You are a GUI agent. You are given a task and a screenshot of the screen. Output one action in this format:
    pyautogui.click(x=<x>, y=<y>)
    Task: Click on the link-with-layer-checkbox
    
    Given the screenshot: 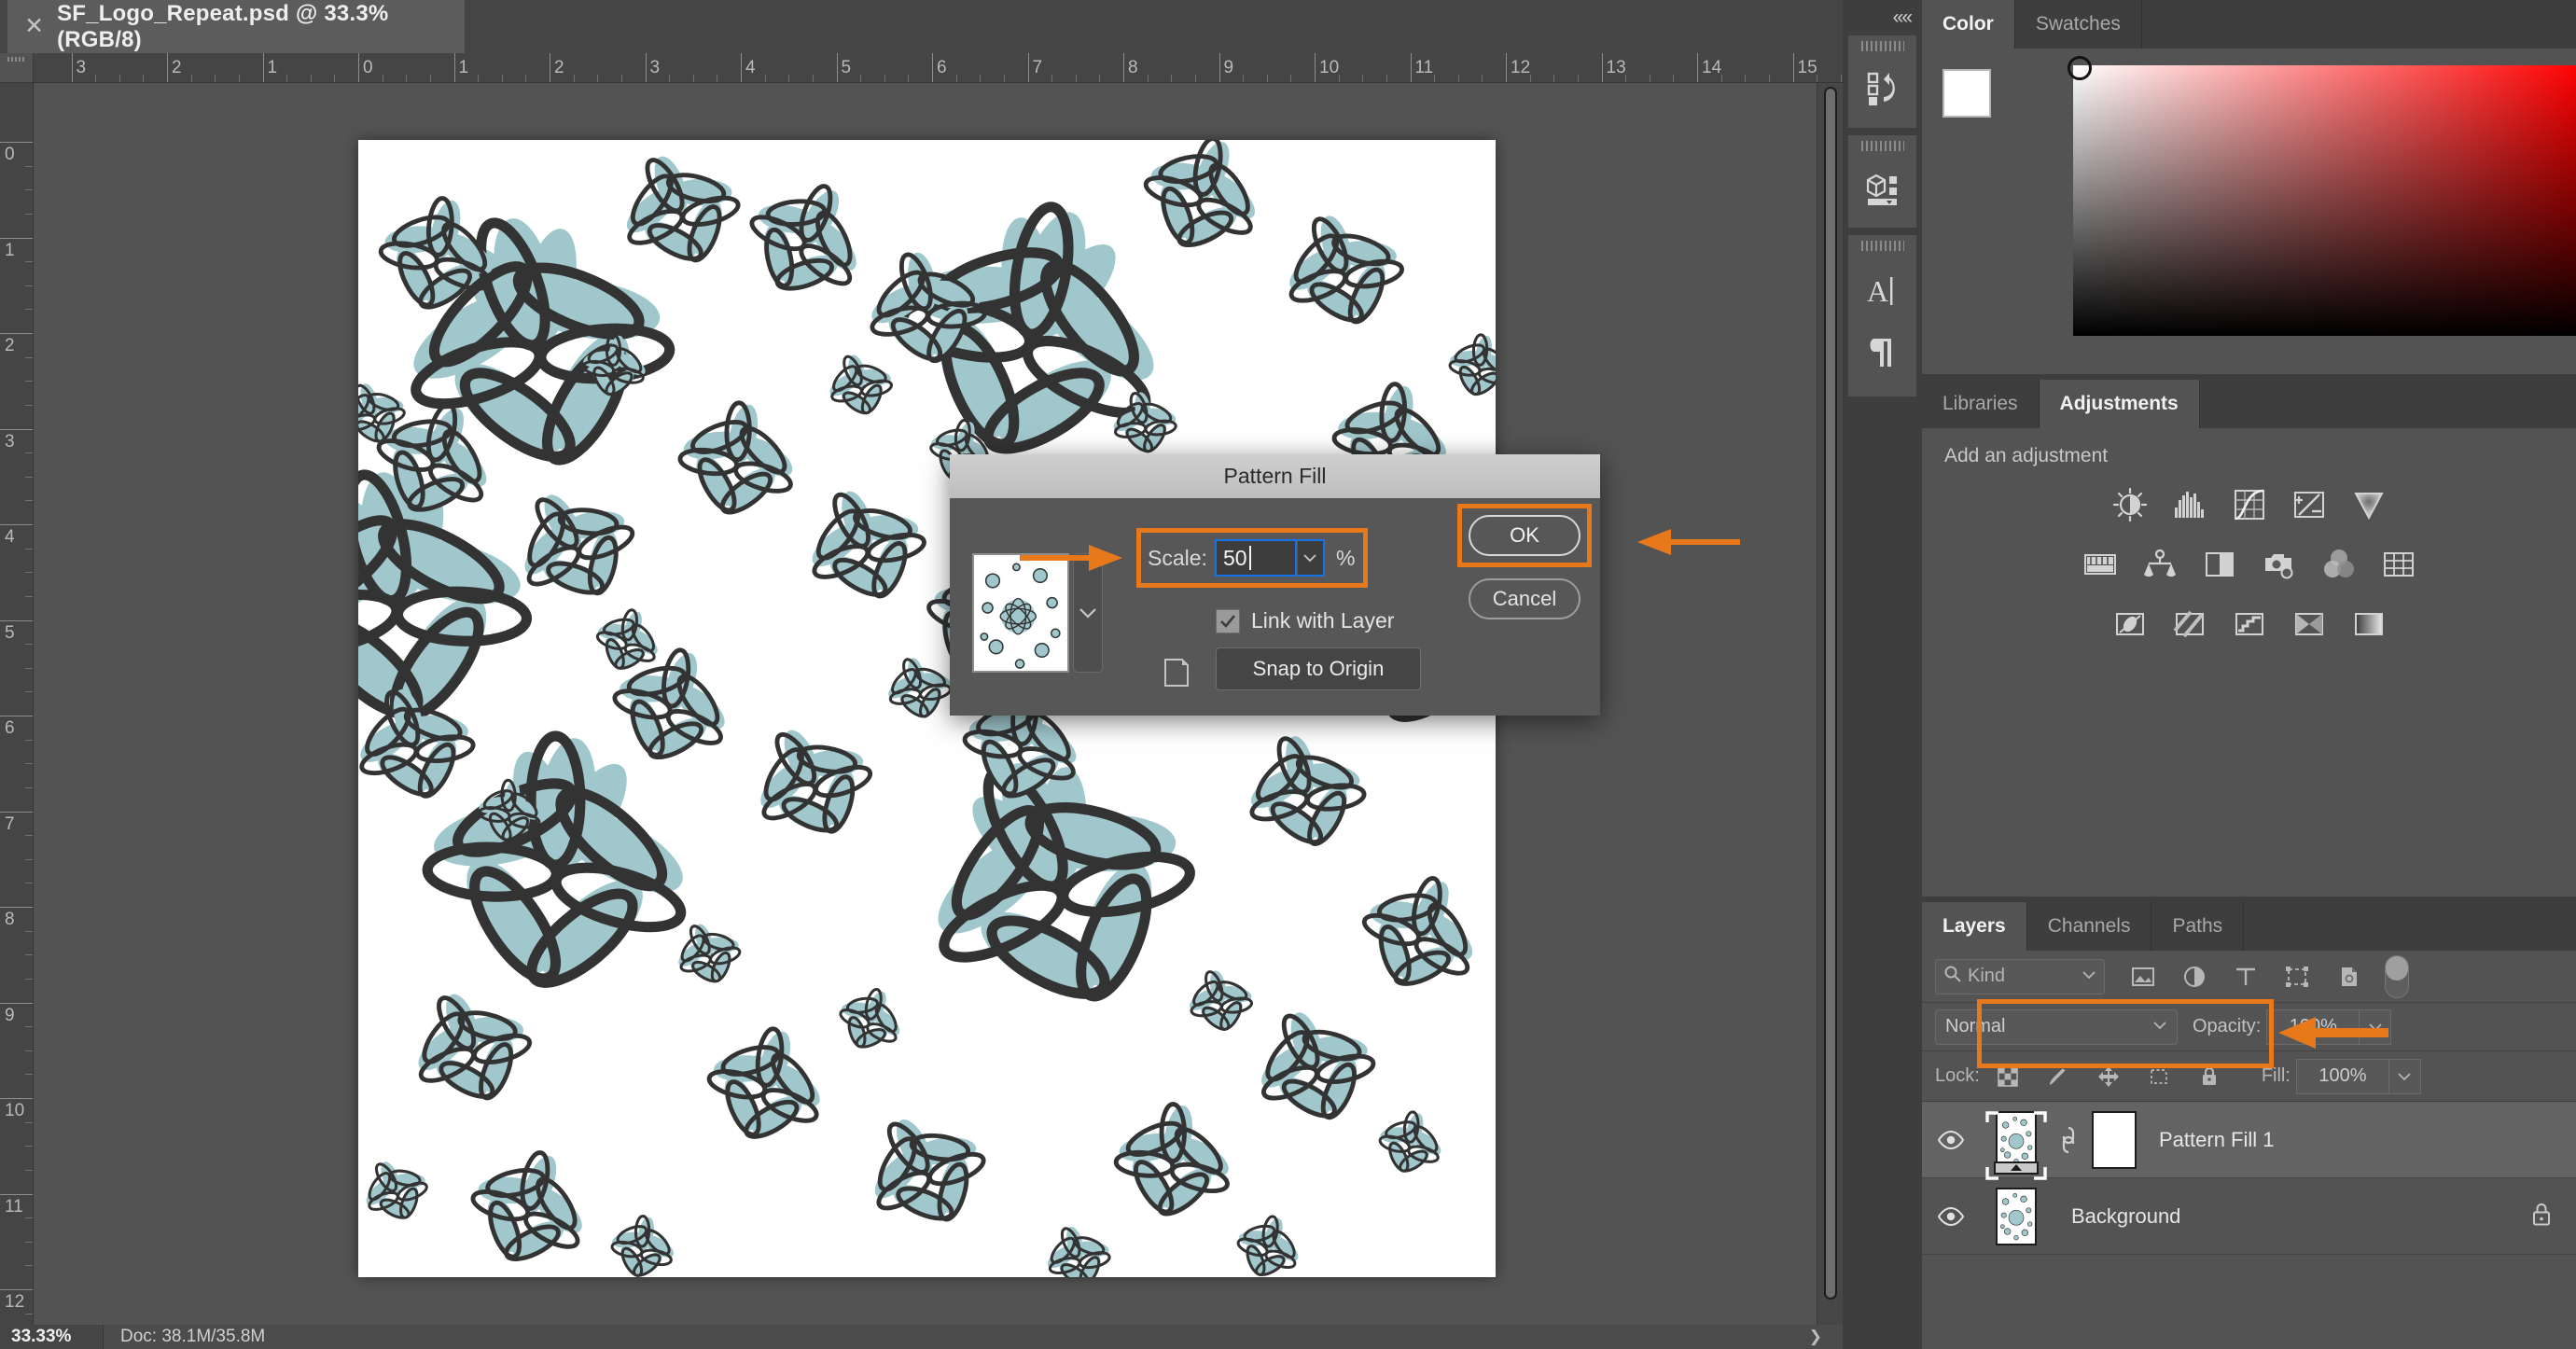 What is the action you would take?
    pyautogui.click(x=1228, y=620)
    